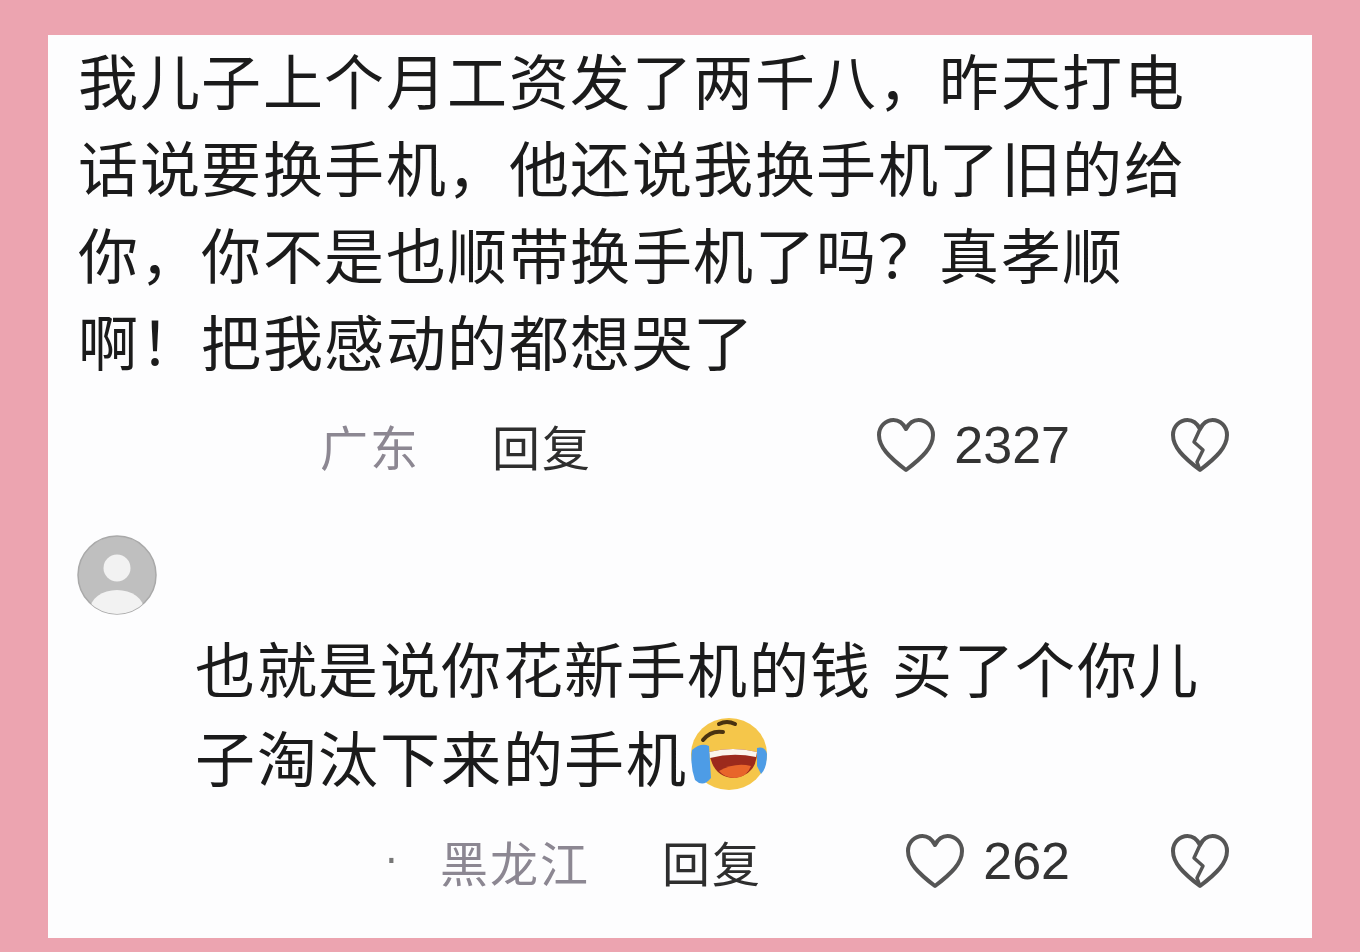 This screenshot has width=1360, height=952. Describe the element at coordinates (1026, 861) in the screenshot. I see `like-count: 262` at that location.